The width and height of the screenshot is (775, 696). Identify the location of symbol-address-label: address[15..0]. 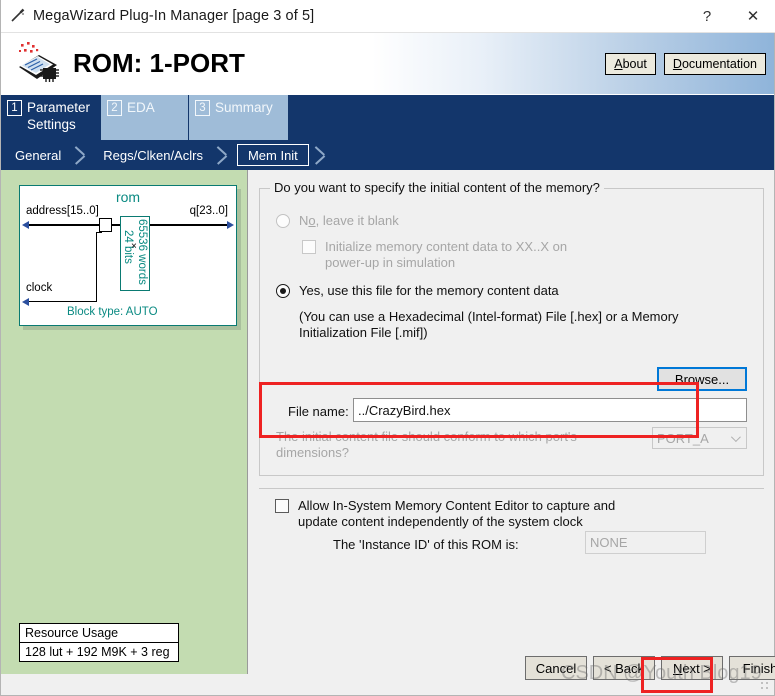
(62, 211).